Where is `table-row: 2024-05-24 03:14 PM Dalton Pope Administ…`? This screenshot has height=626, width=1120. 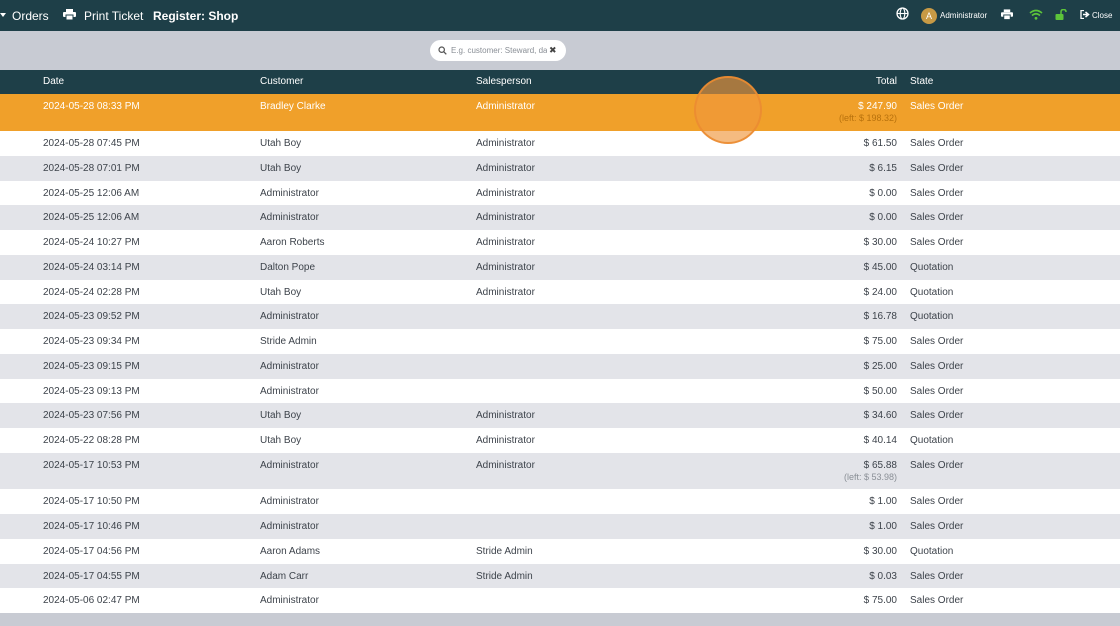
table-row: 2024-05-24 03:14 PM Dalton Pope Administ… is located at coordinates (560, 267).